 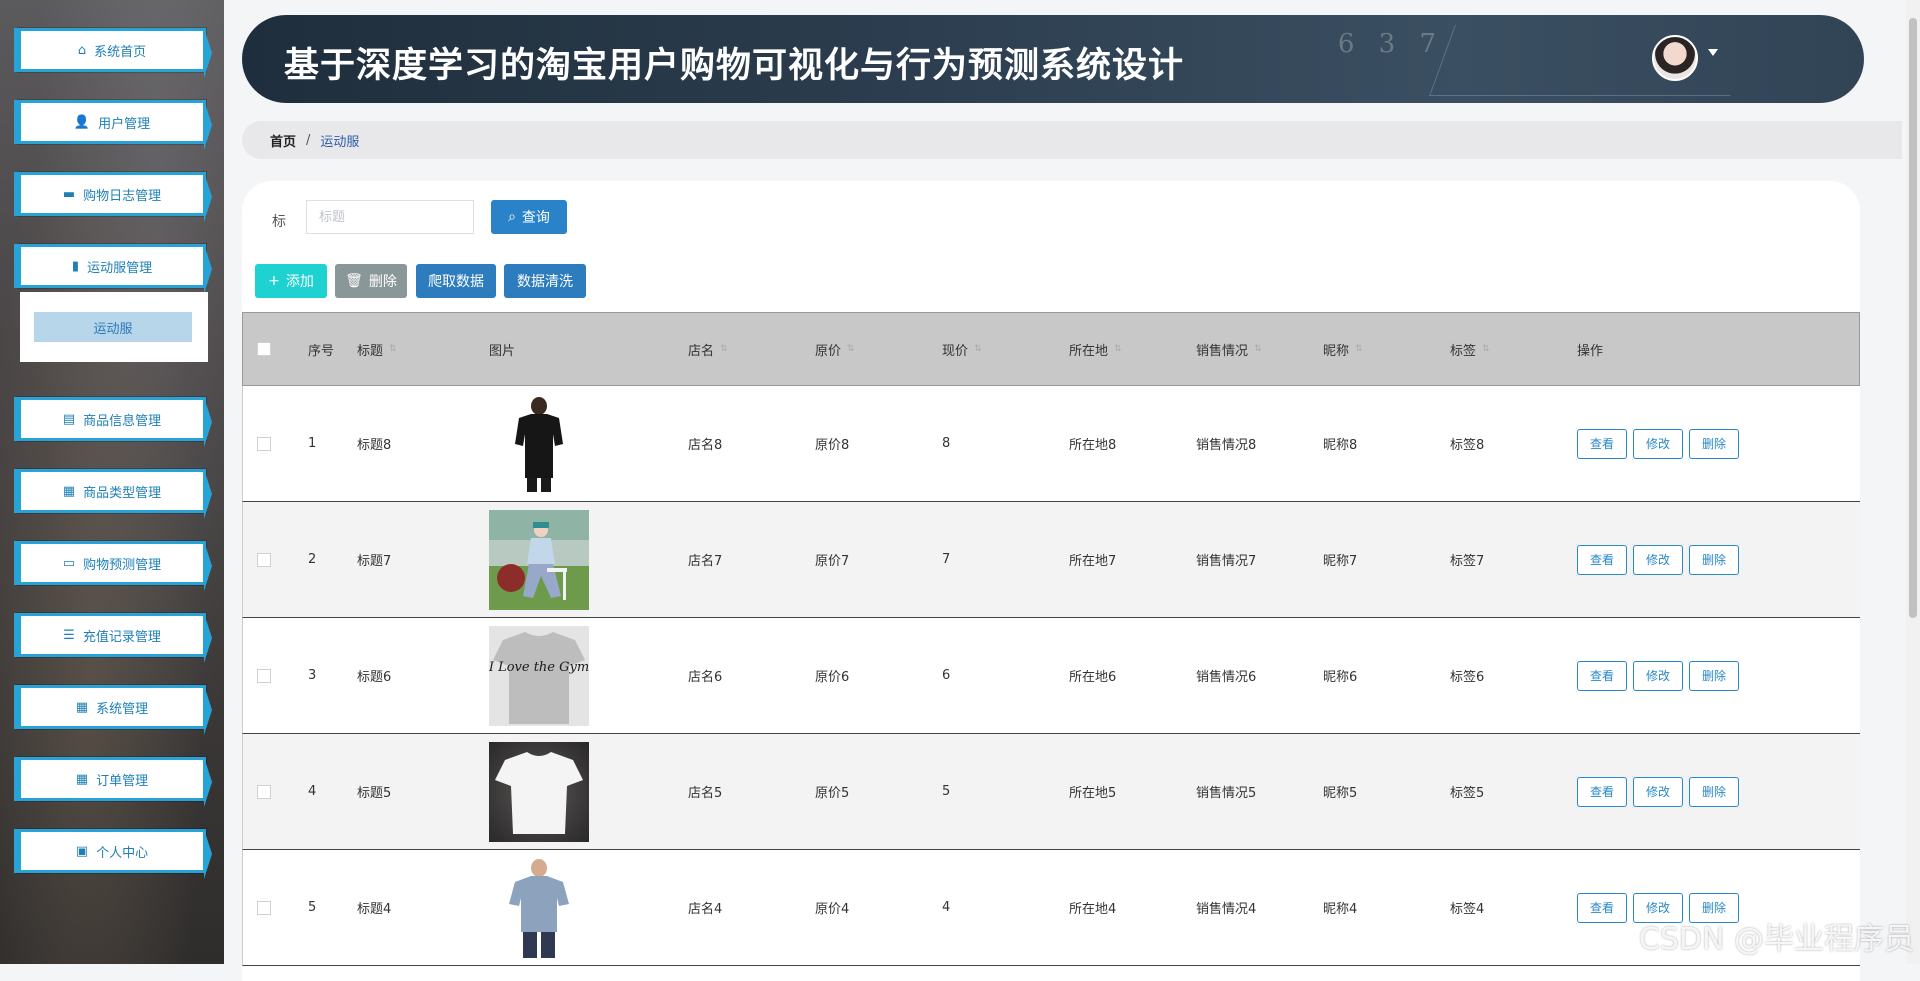 I want to click on header-price: 现价 ⇅, so click(x=962, y=349).